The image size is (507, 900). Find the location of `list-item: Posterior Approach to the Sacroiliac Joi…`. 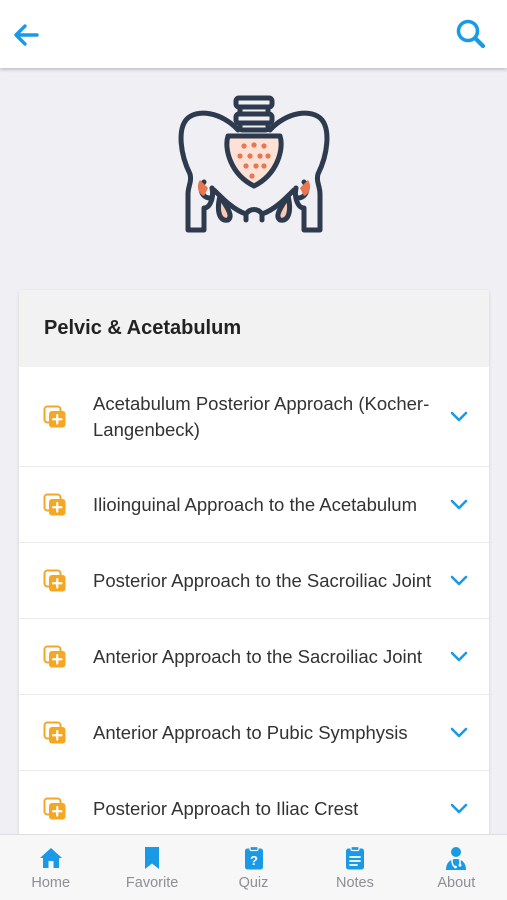

list-item: Posterior Approach to the Sacroiliac Joi… is located at coordinates (254, 581).